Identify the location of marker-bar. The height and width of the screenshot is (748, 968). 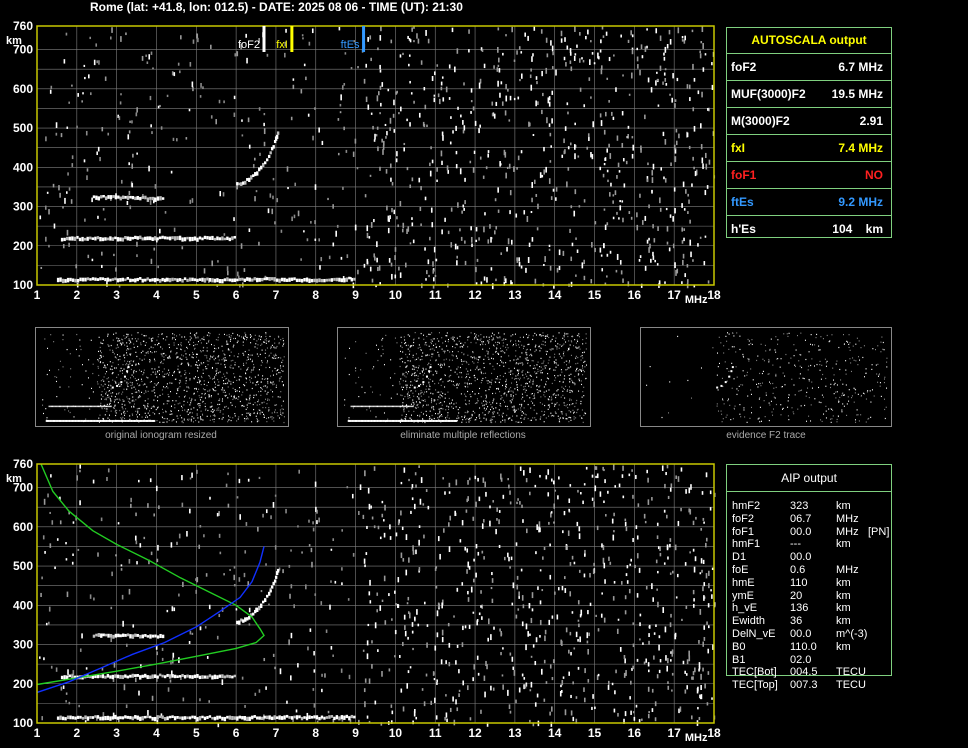
(264, 39).